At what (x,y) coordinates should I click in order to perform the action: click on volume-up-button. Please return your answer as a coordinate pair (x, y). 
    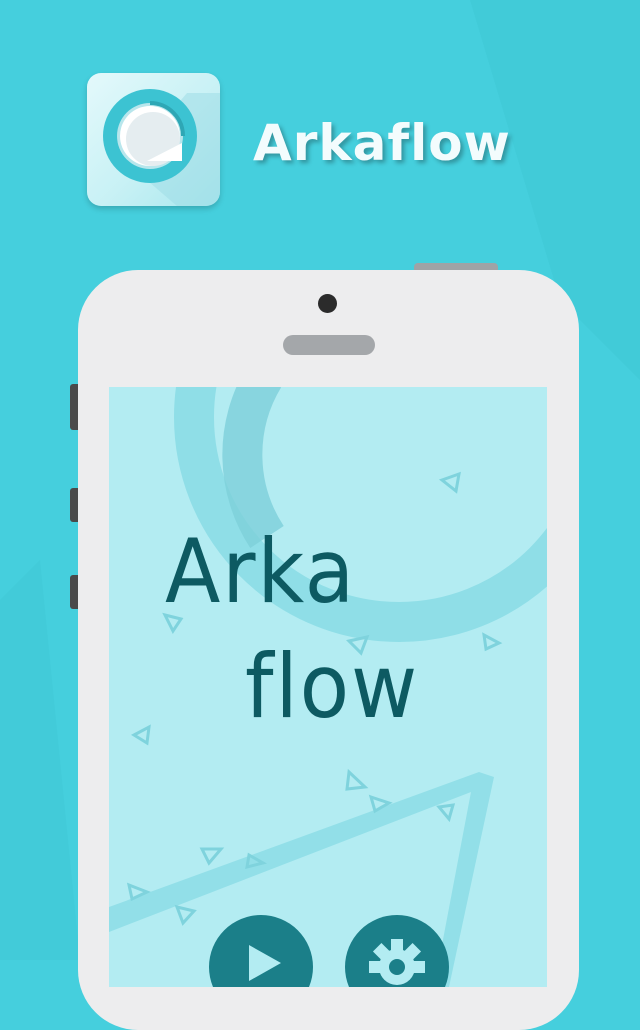
    Looking at the image, I should click on (74, 505).